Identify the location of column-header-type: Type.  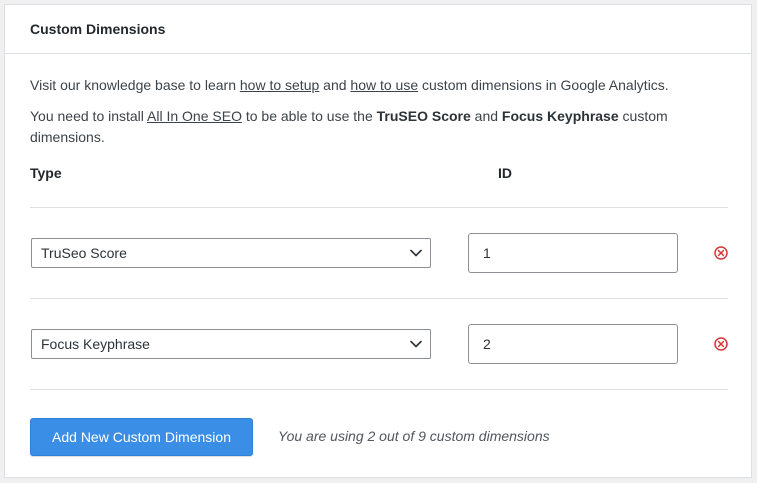
(46, 173).